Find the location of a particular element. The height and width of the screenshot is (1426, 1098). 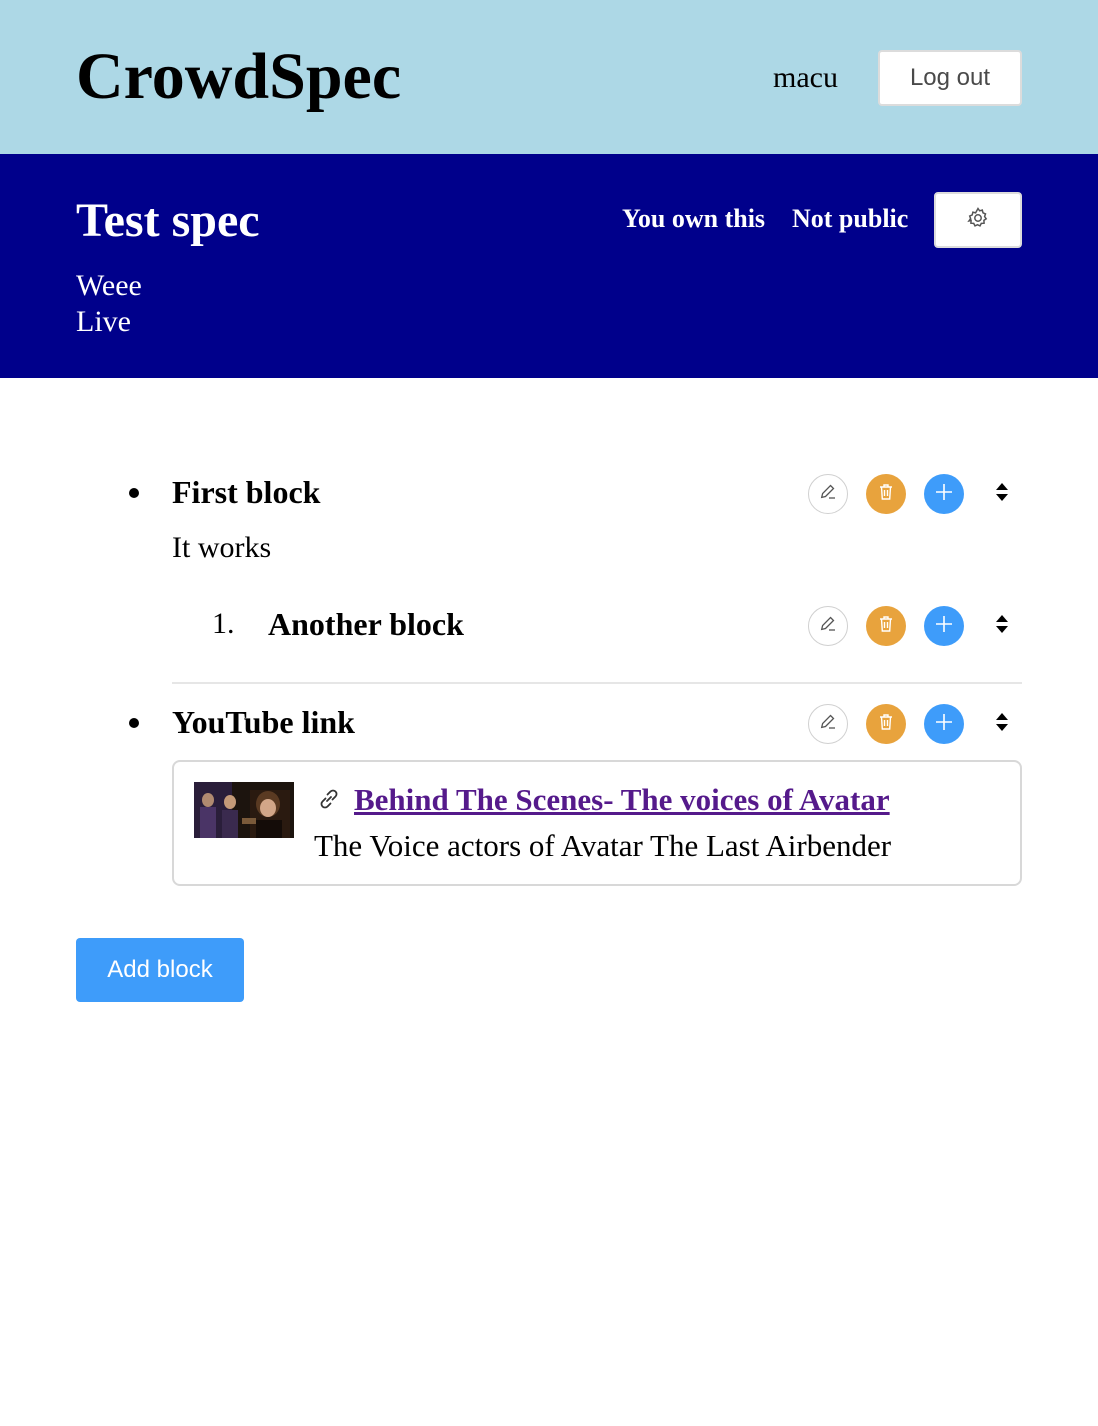

logout-button: Log out is located at coordinates (950, 78).